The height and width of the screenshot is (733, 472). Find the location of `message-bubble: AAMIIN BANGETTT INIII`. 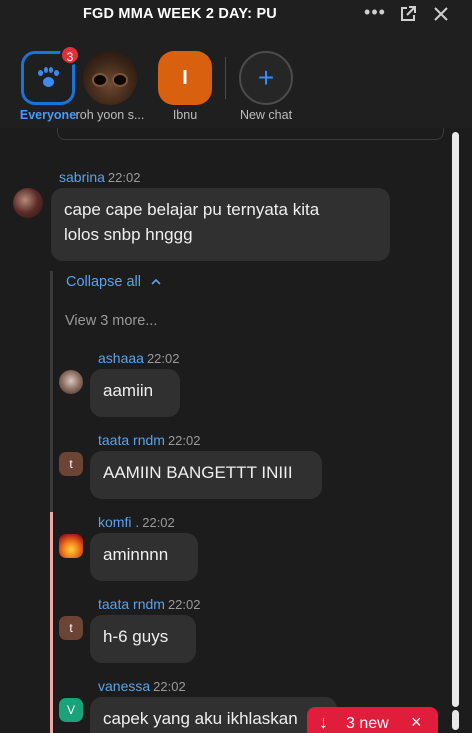

message-bubble: AAMIIN BANGETTT INIII is located at coordinates (206, 475).